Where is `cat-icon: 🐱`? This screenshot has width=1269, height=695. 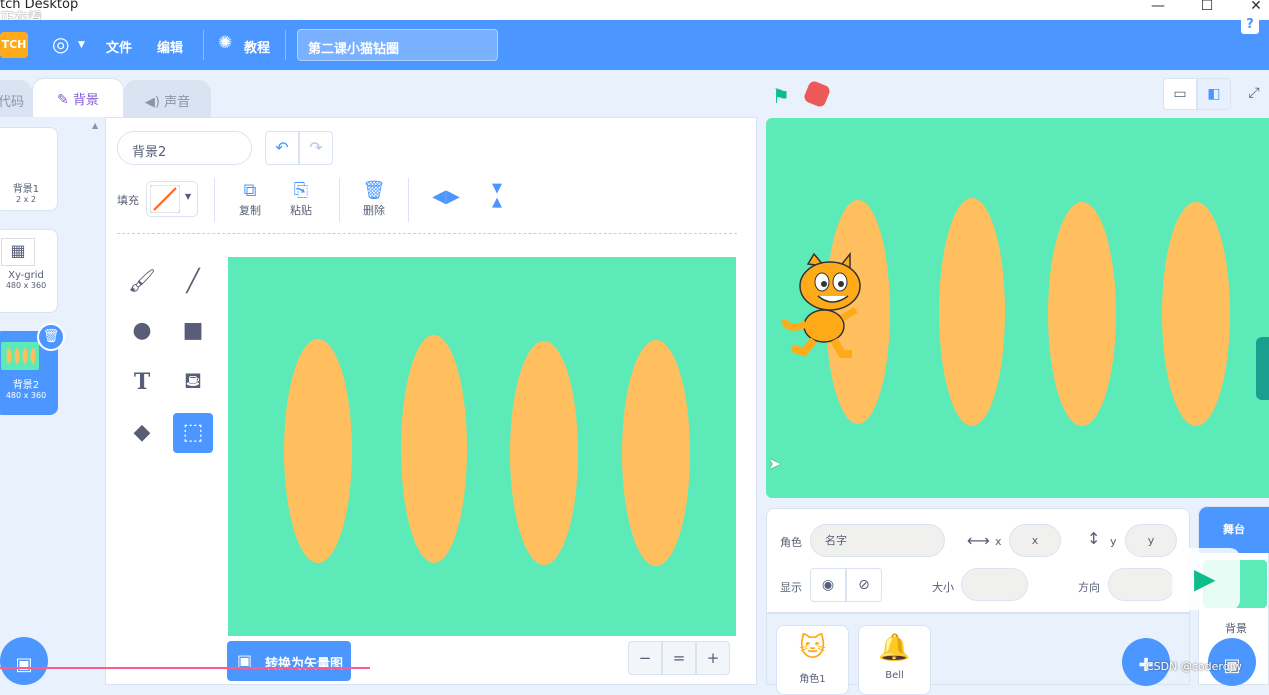
cat-icon: 🐱 is located at coordinates (812, 648).